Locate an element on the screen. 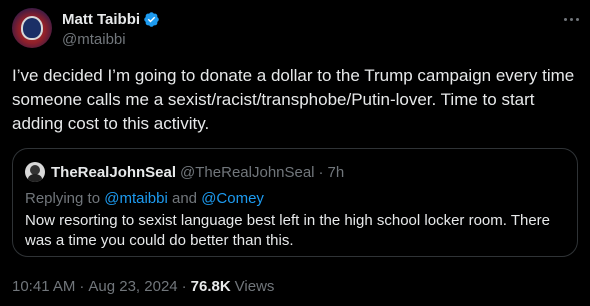  replying-prefix: Replying to is located at coordinates (65, 198).